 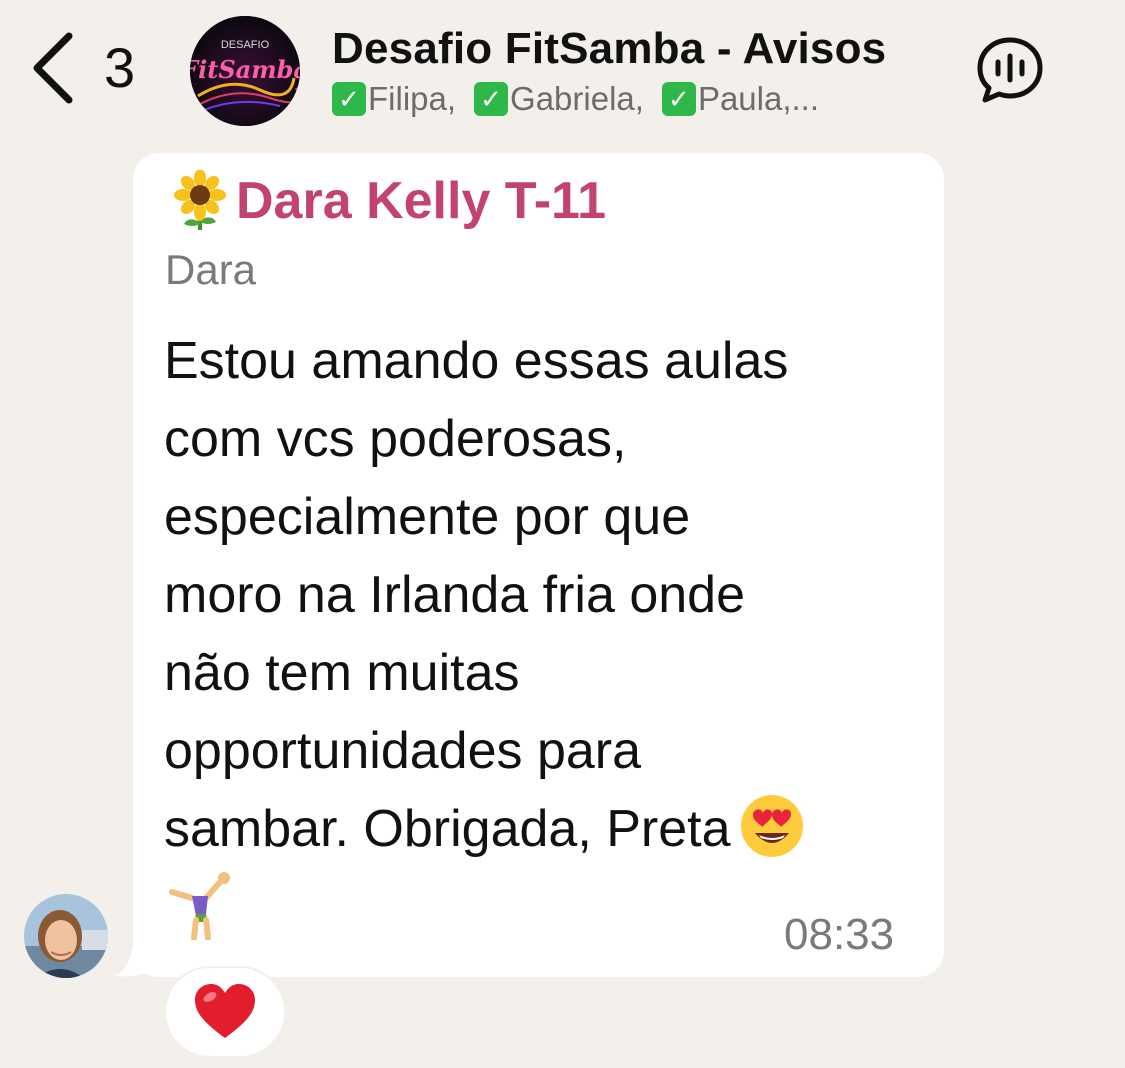 I want to click on message-line-last: sambar. Obrigada, Preta, so click(x=544, y=829).